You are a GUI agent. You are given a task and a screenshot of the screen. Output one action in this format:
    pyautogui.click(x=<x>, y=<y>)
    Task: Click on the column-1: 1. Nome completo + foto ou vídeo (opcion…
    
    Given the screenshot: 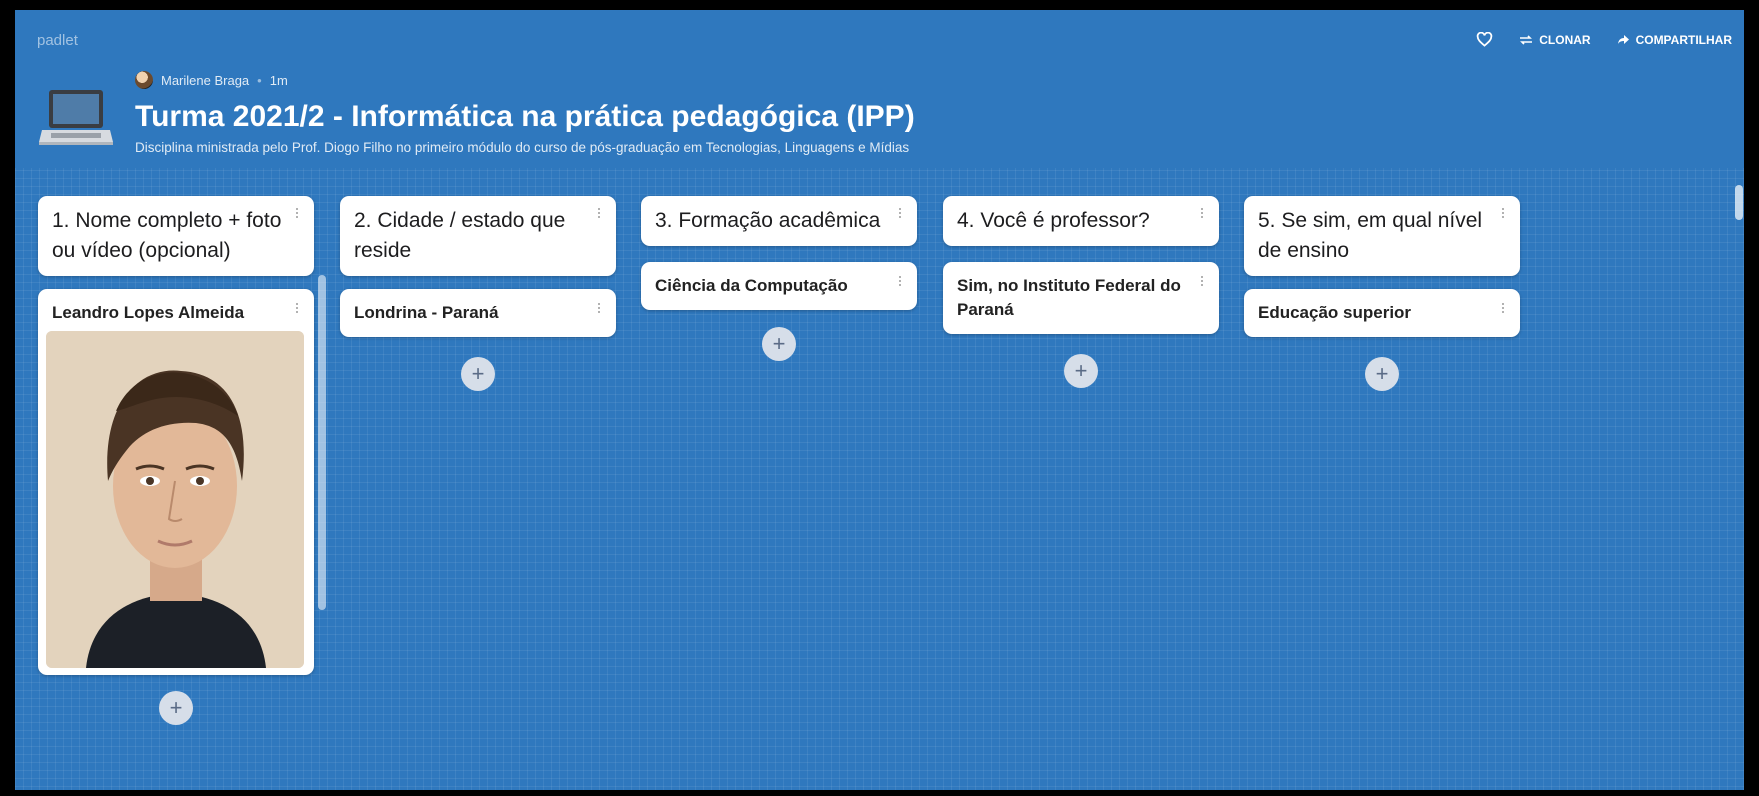 What is the action you would take?
    pyautogui.click(x=176, y=460)
    